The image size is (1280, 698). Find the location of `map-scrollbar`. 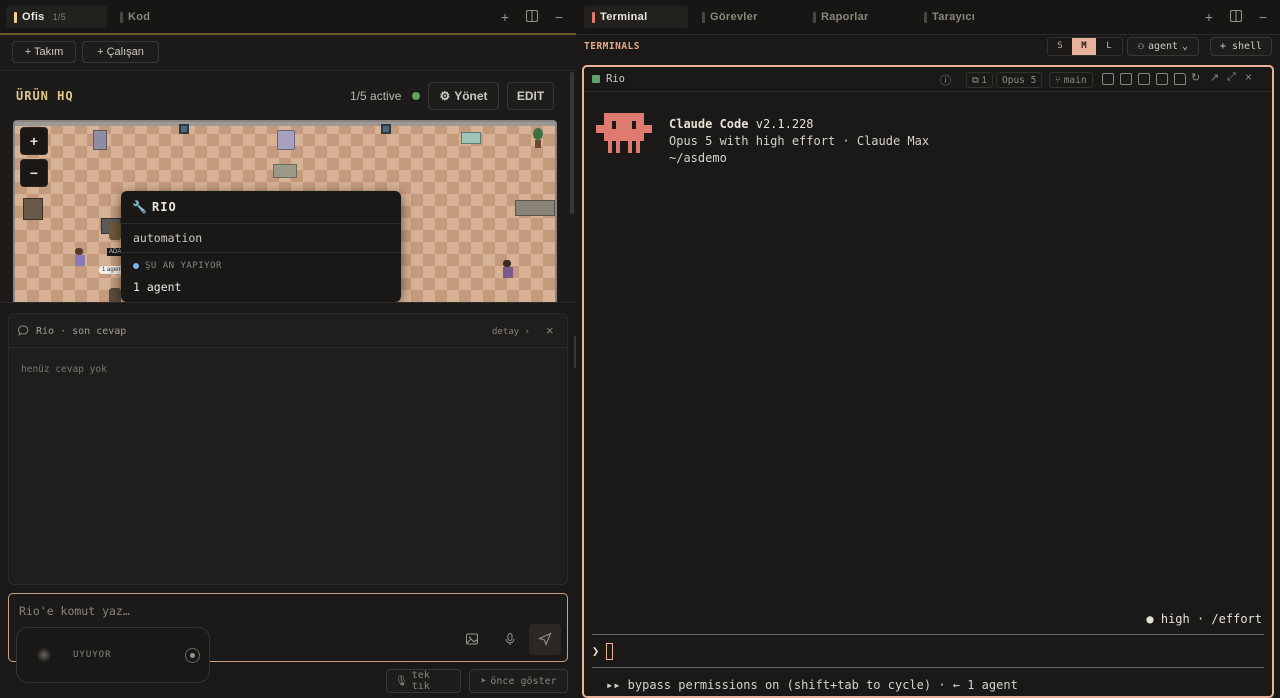

map-scrollbar is located at coordinates (572, 143).